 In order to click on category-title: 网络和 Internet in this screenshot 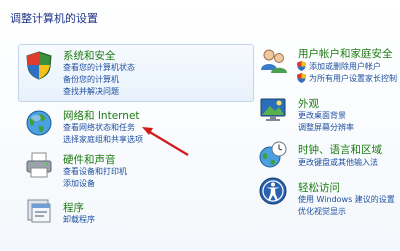, I will do `click(101, 115)`.